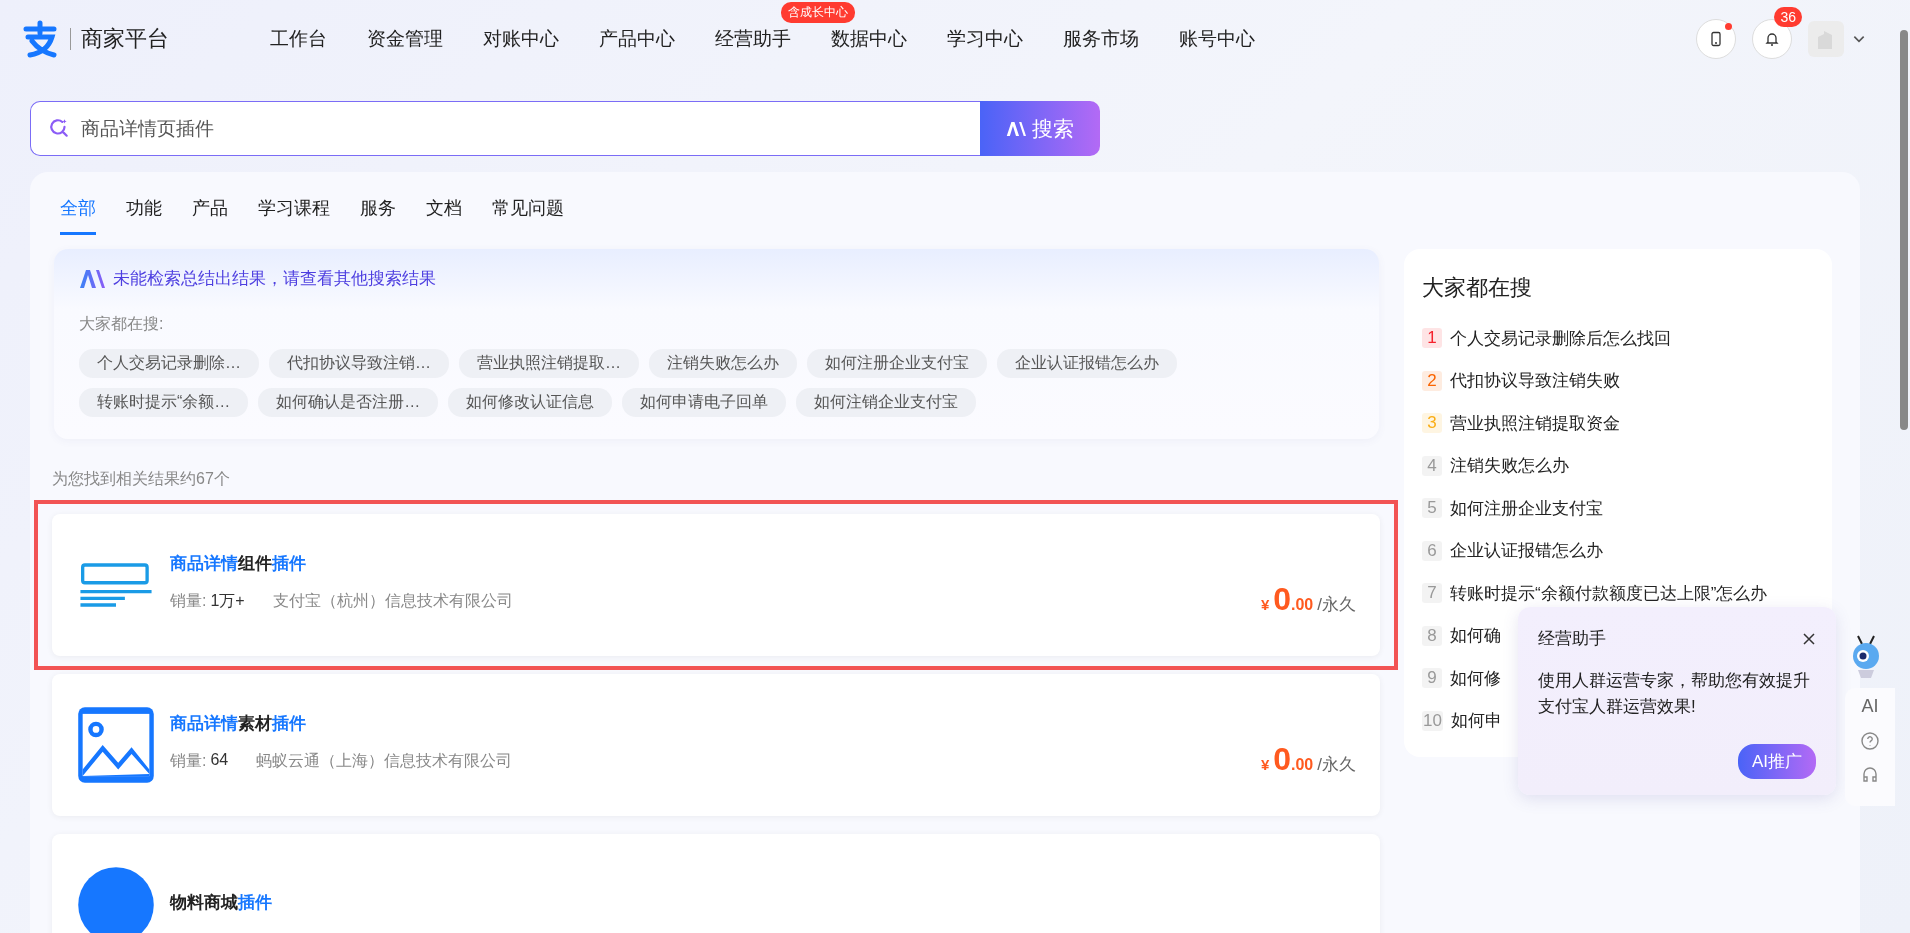 The image size is (1910, 933). Describe the element at coordinates (985, 38) in the screenshot. I see `nav-link: 学习中心` at that location.